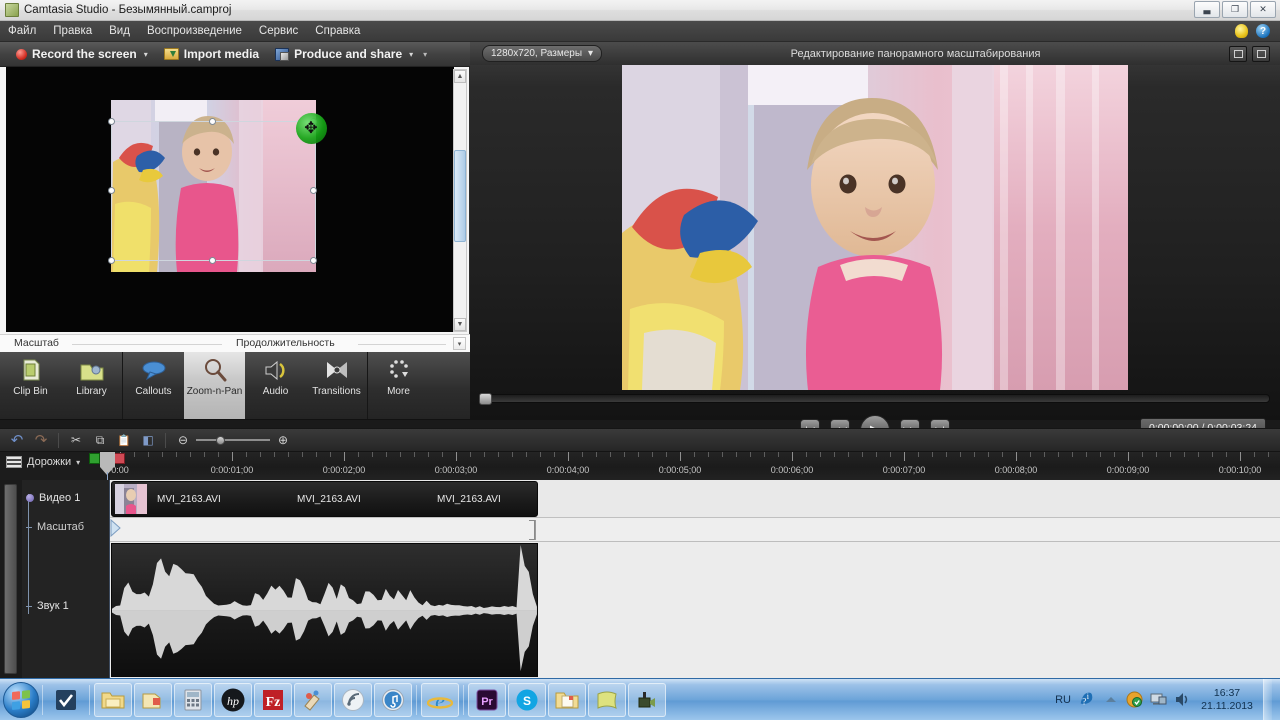  I want to click on undo-button: ↶, so click(17, 440).